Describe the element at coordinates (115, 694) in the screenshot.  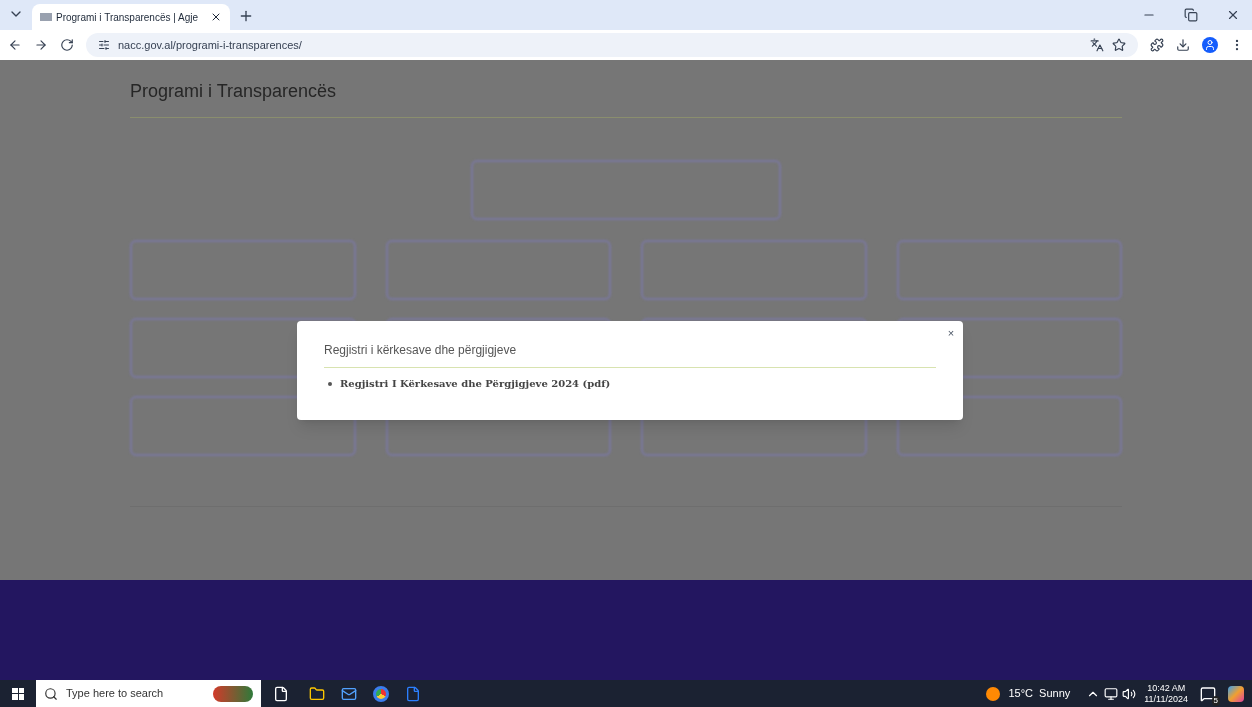
I see `search-placeholder: Type here to search` at that location.